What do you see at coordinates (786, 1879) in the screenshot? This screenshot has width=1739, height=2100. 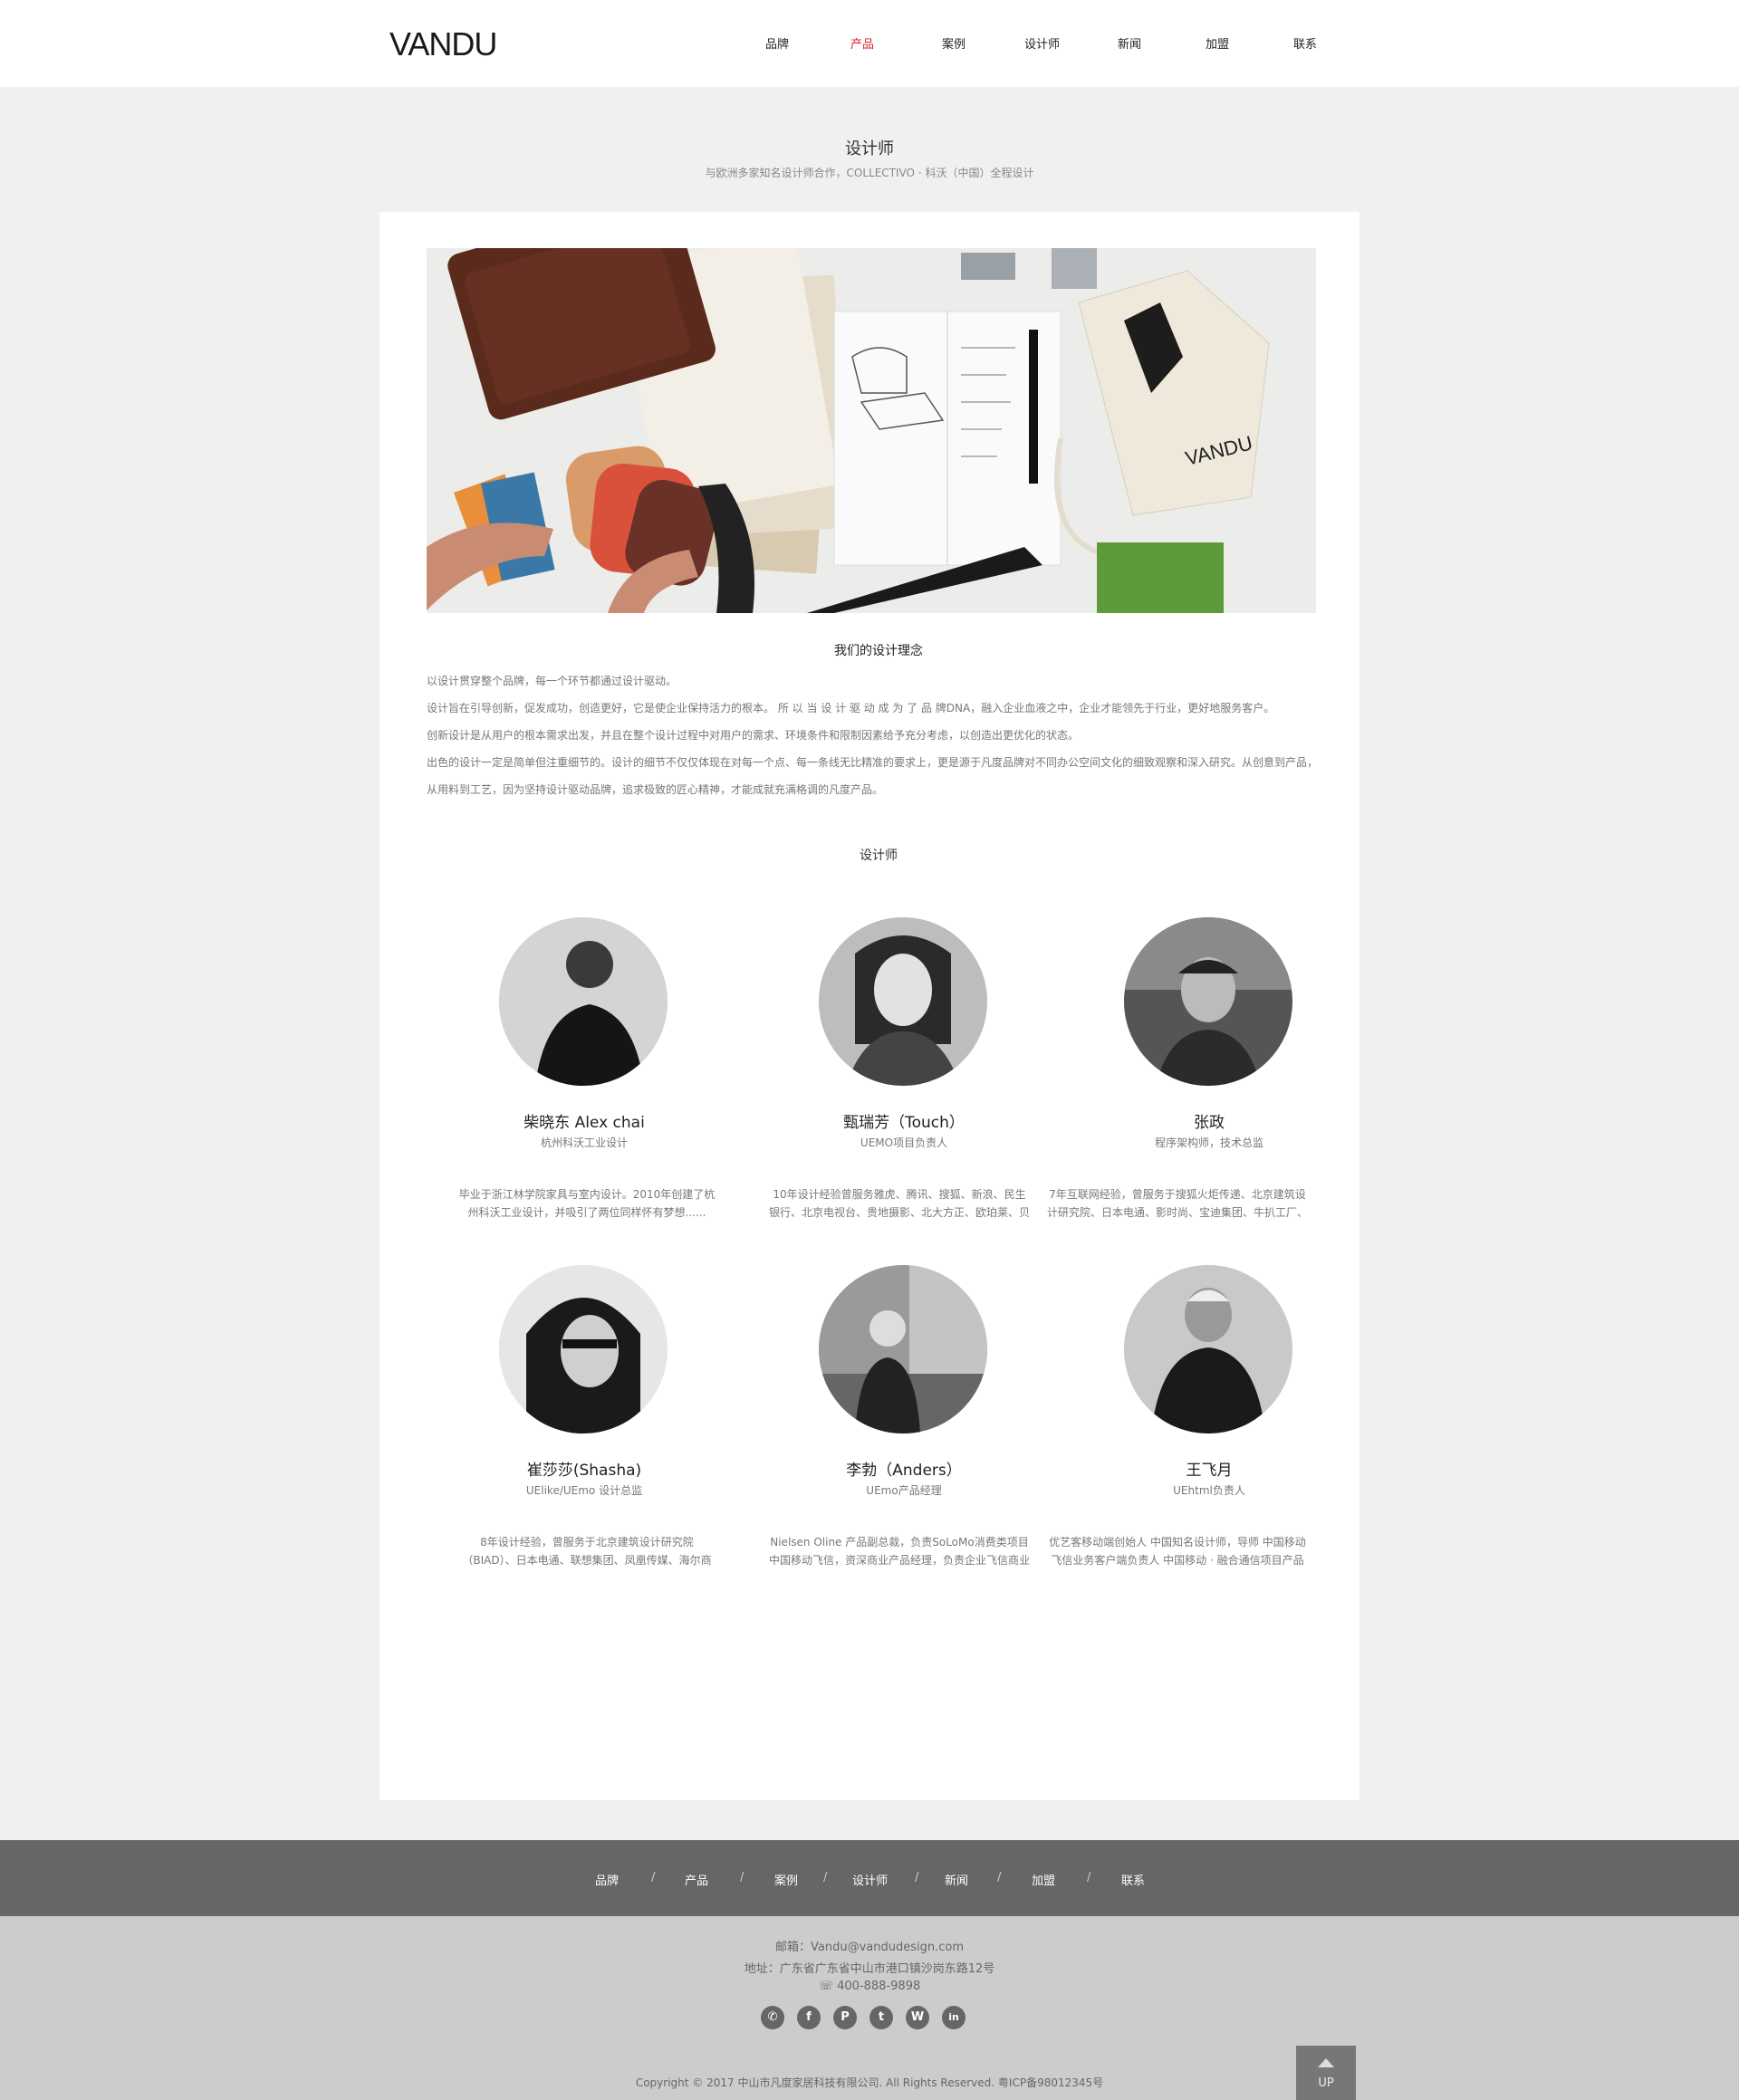 I see `footer-nav-cases: 案例` at bounding box center [786, 1879].